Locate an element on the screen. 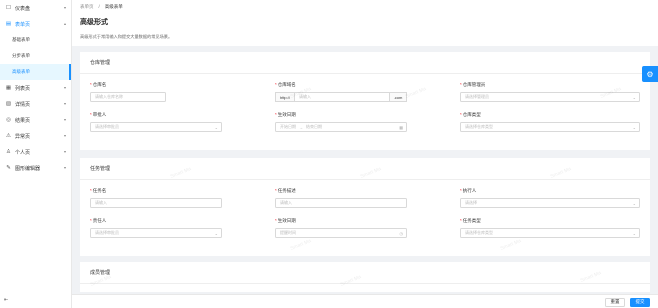  label-warehouse-admin: *仓库管理员 is located at coordinates (473, 84).